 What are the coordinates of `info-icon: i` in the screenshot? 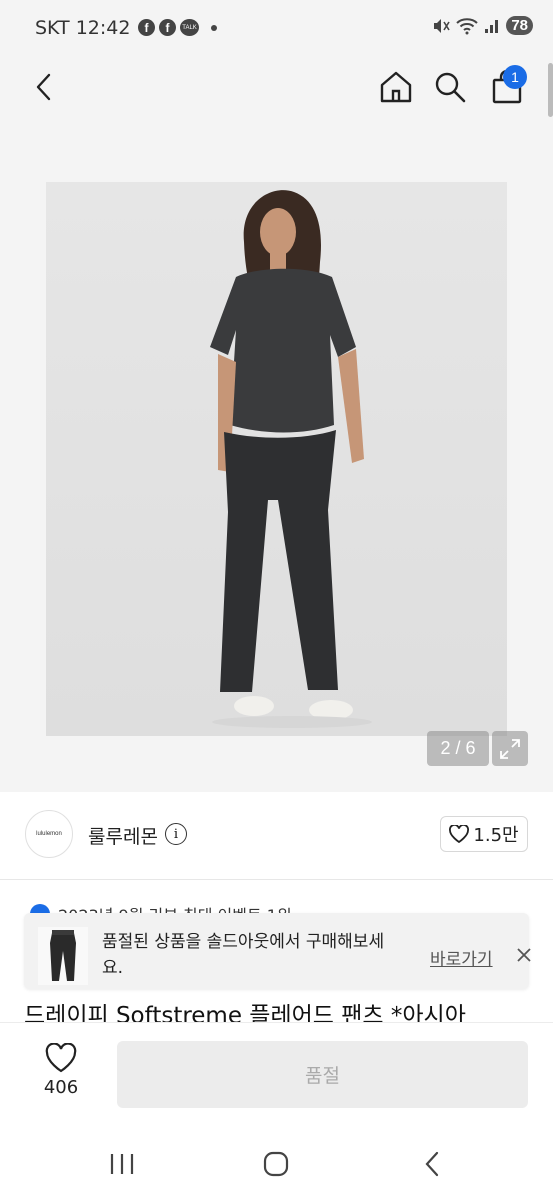 It's located at (176, 834).